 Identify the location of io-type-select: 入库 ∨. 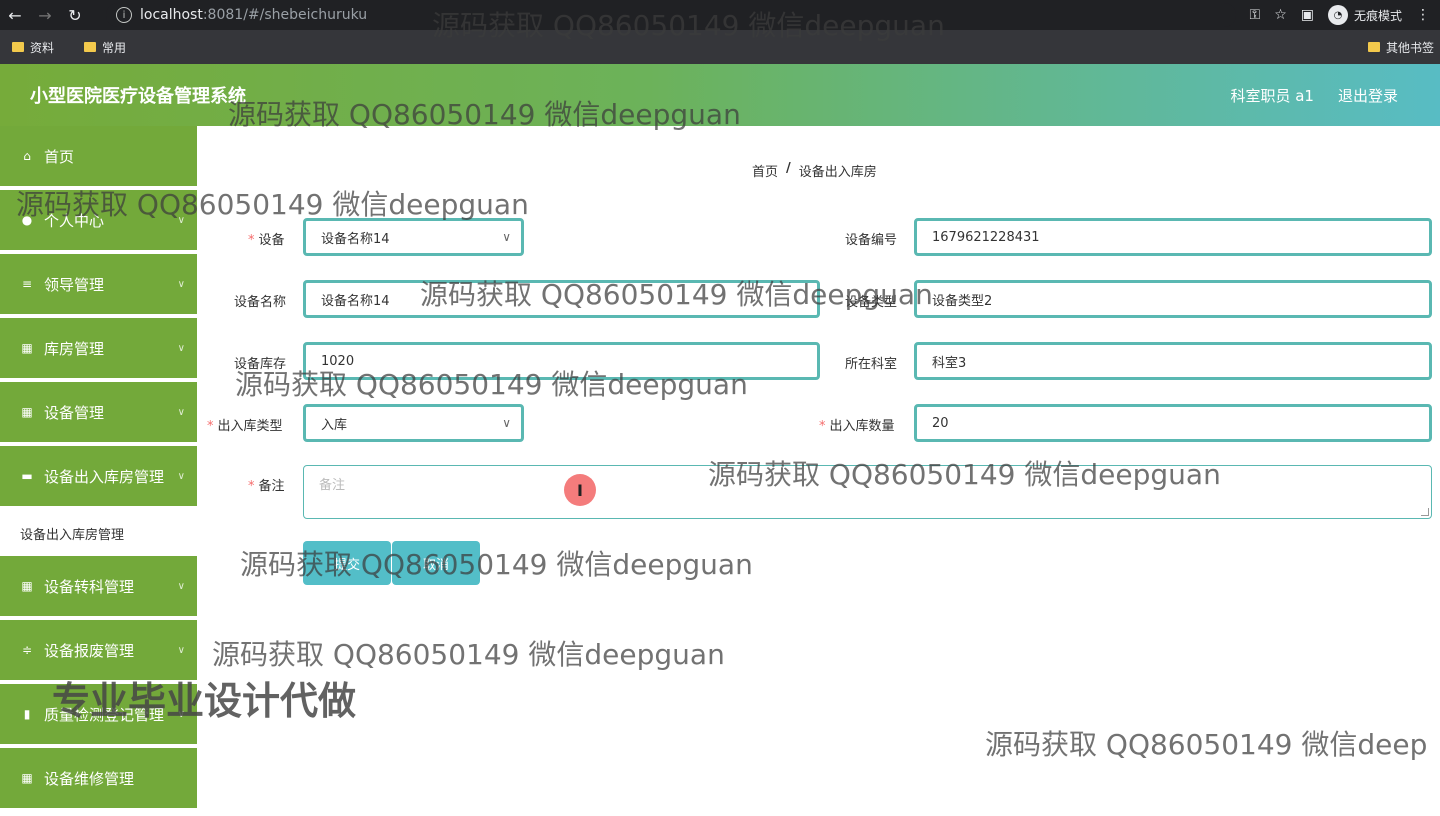
(413, 423).